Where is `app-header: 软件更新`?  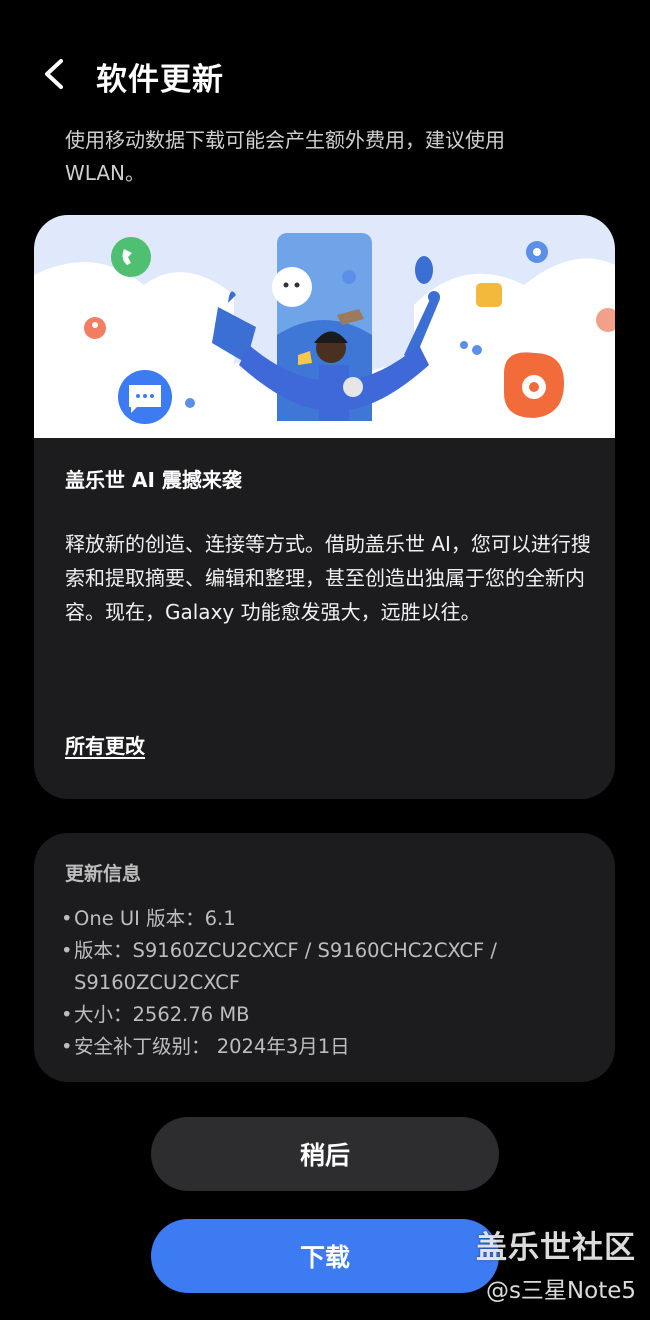
app-header: 软件更新 is located at coordinates (325, 72).